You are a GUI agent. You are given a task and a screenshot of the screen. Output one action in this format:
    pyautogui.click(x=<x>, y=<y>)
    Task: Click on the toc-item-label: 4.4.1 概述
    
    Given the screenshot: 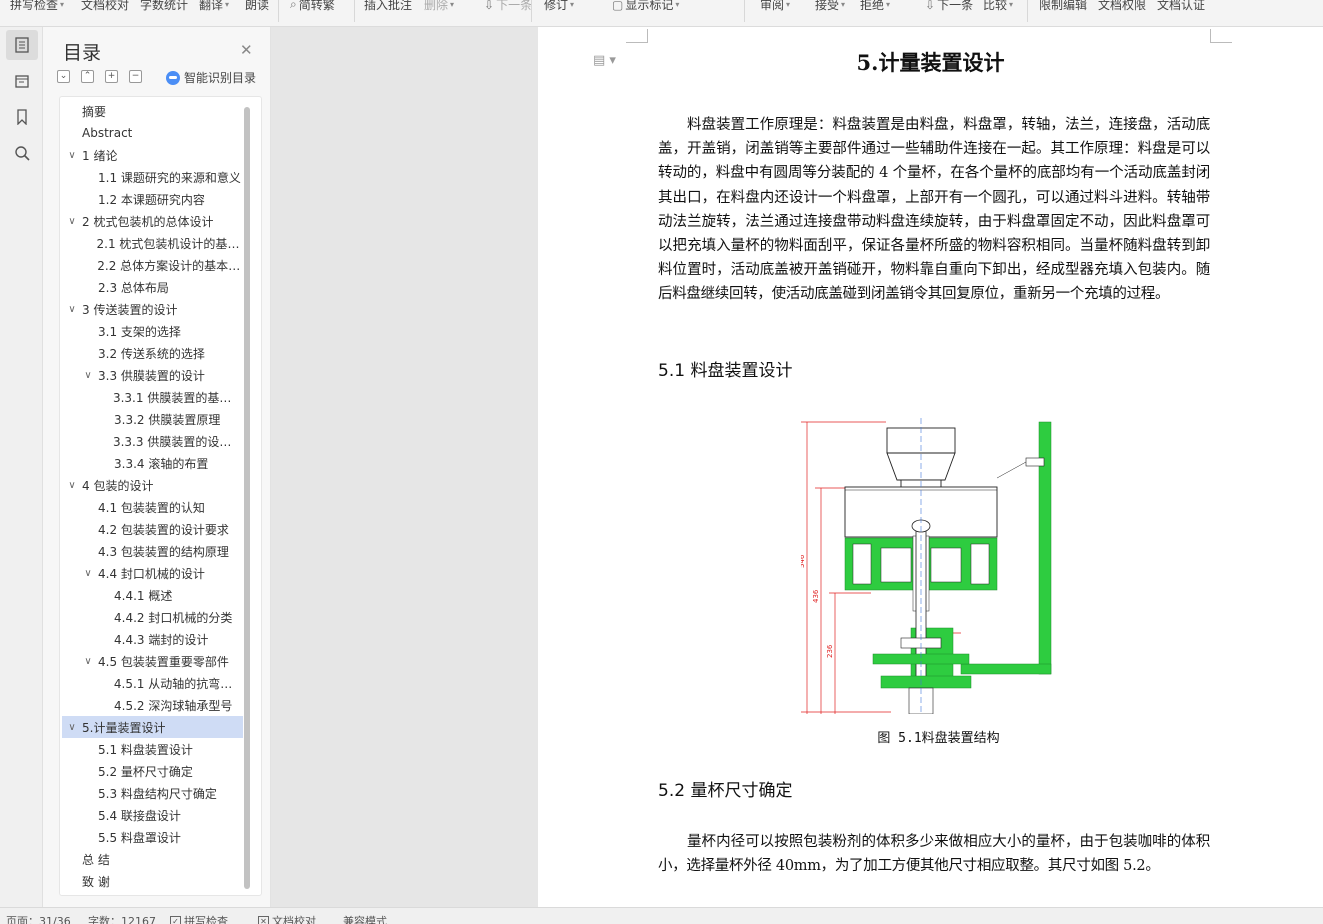 What is the action you would take?
    pyautogui.click(x=143, y=595)
    